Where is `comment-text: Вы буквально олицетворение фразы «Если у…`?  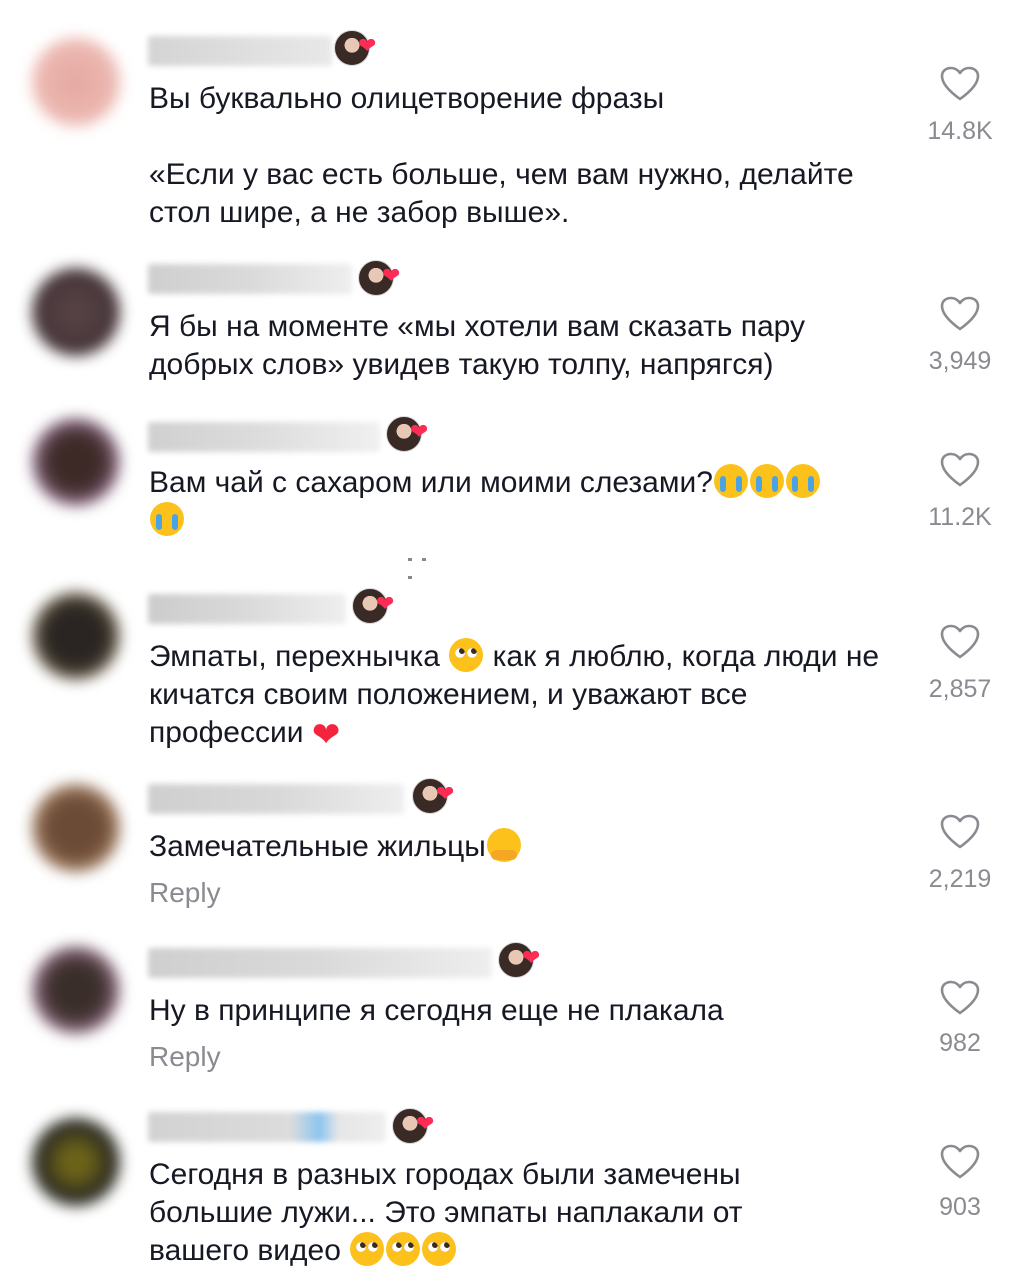
comment-text: Вы буквально олицетворение фразы «Если у… is located at coordinates (501, 155).